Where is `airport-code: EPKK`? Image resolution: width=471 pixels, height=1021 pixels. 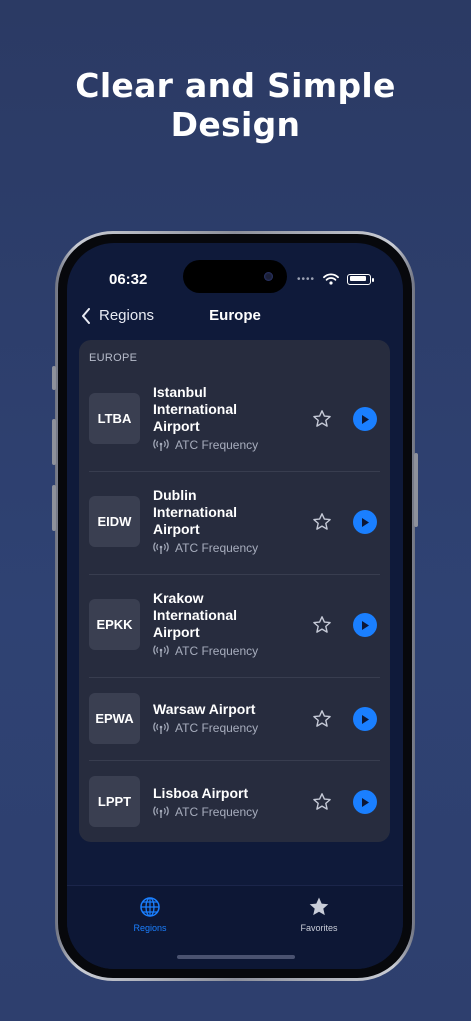
airport-code: EPKK is located at coordinates (114, 624).